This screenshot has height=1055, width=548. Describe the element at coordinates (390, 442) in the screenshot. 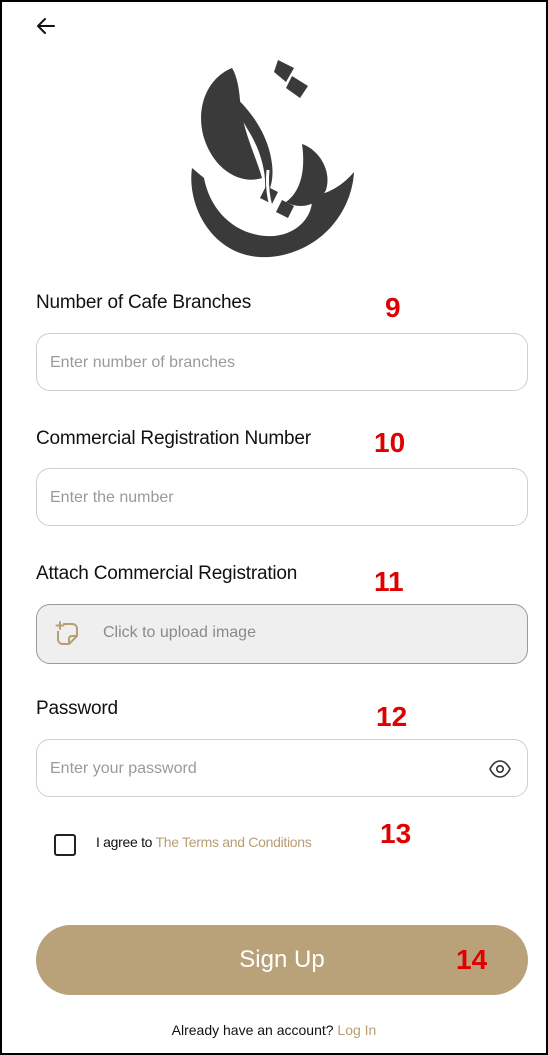

I see `annotation-number-10: 10` at that location.